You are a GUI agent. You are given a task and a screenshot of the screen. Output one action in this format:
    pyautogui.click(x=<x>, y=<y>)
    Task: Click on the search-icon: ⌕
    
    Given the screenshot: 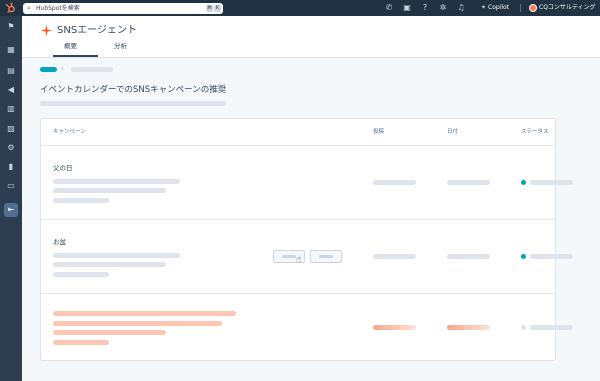 What is the action you would take?
    pyautogui.click(x=29, y=8)
    